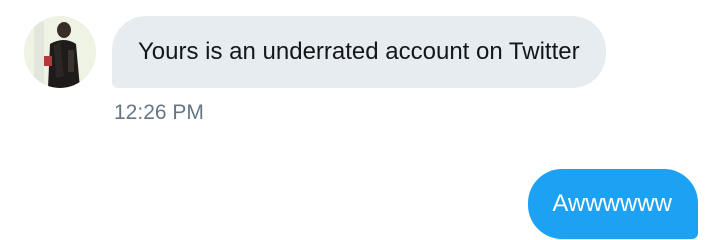 This screenshot has width=720, height=240. I want to click on outgoing-message-bubble: Awwwwww, so click(613, 204).